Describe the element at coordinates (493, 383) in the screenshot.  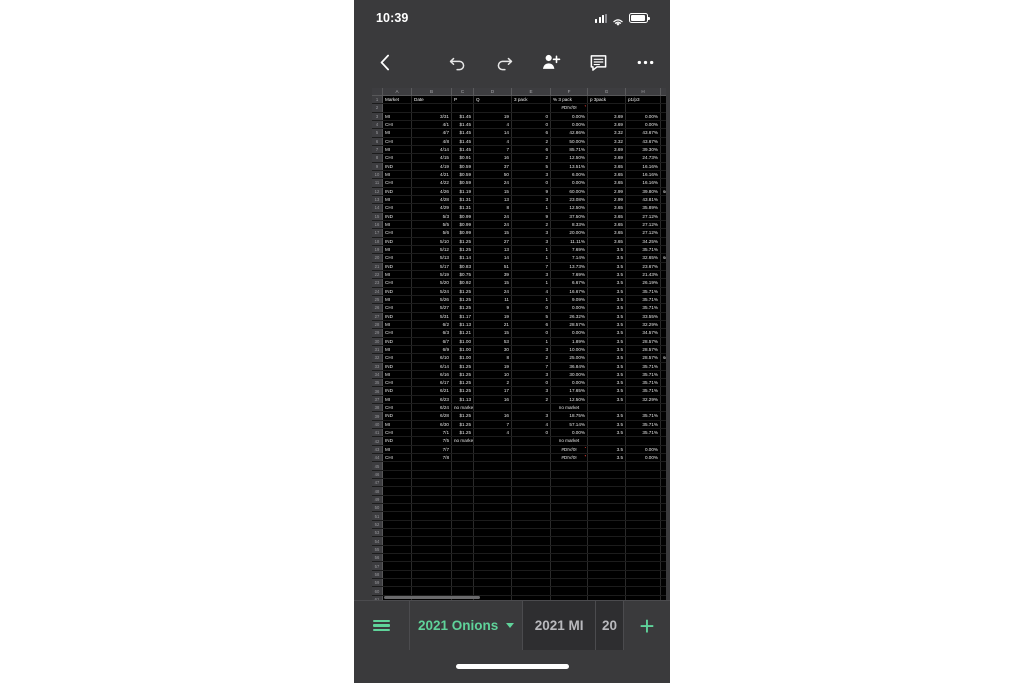
I see `cell-D35: 2` at that location.